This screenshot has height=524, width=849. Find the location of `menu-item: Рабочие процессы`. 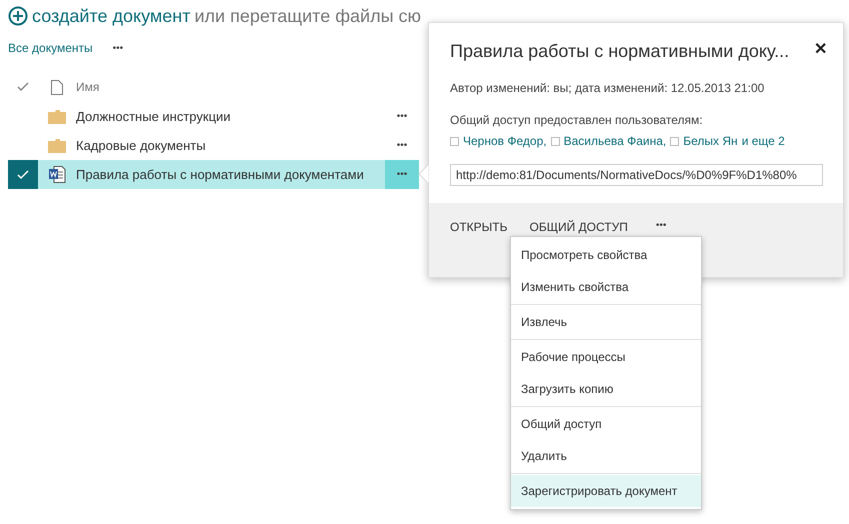

menu-item: Рабочие процессы is located at coordinates (606, 357).